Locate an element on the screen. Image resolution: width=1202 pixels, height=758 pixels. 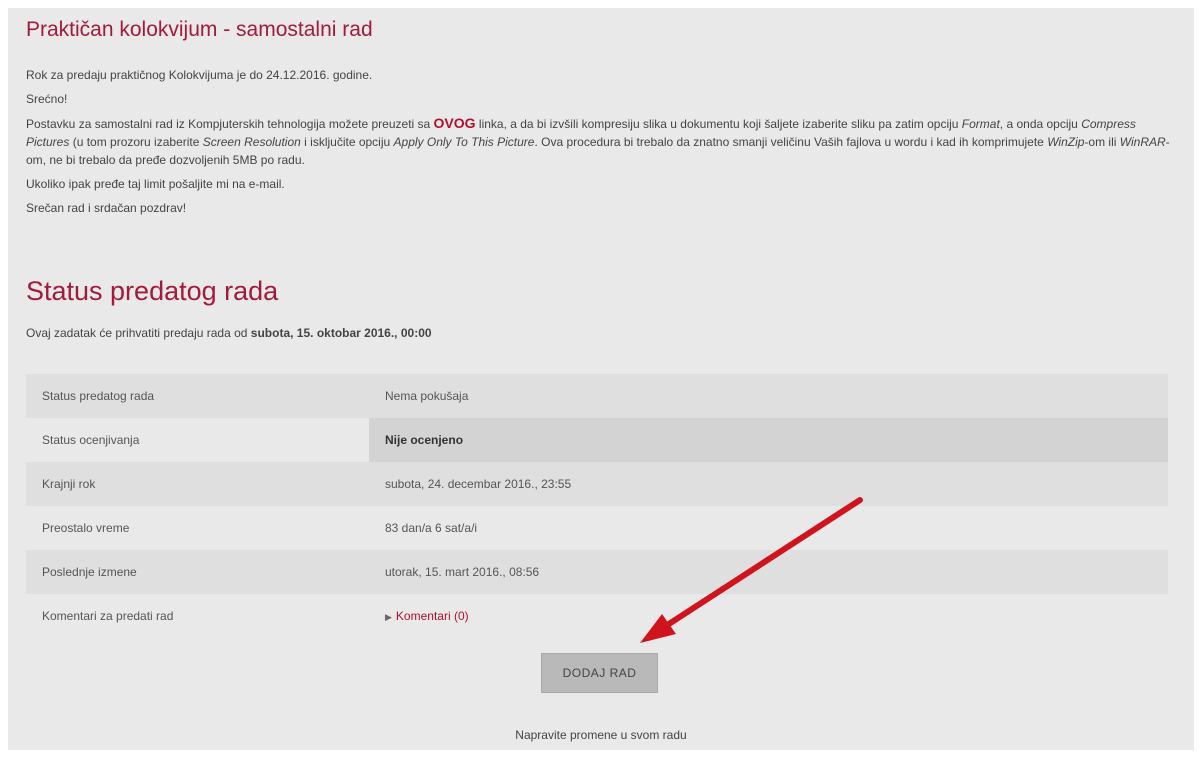
arrow-annotation-icon is located at coordinates (751, 570).